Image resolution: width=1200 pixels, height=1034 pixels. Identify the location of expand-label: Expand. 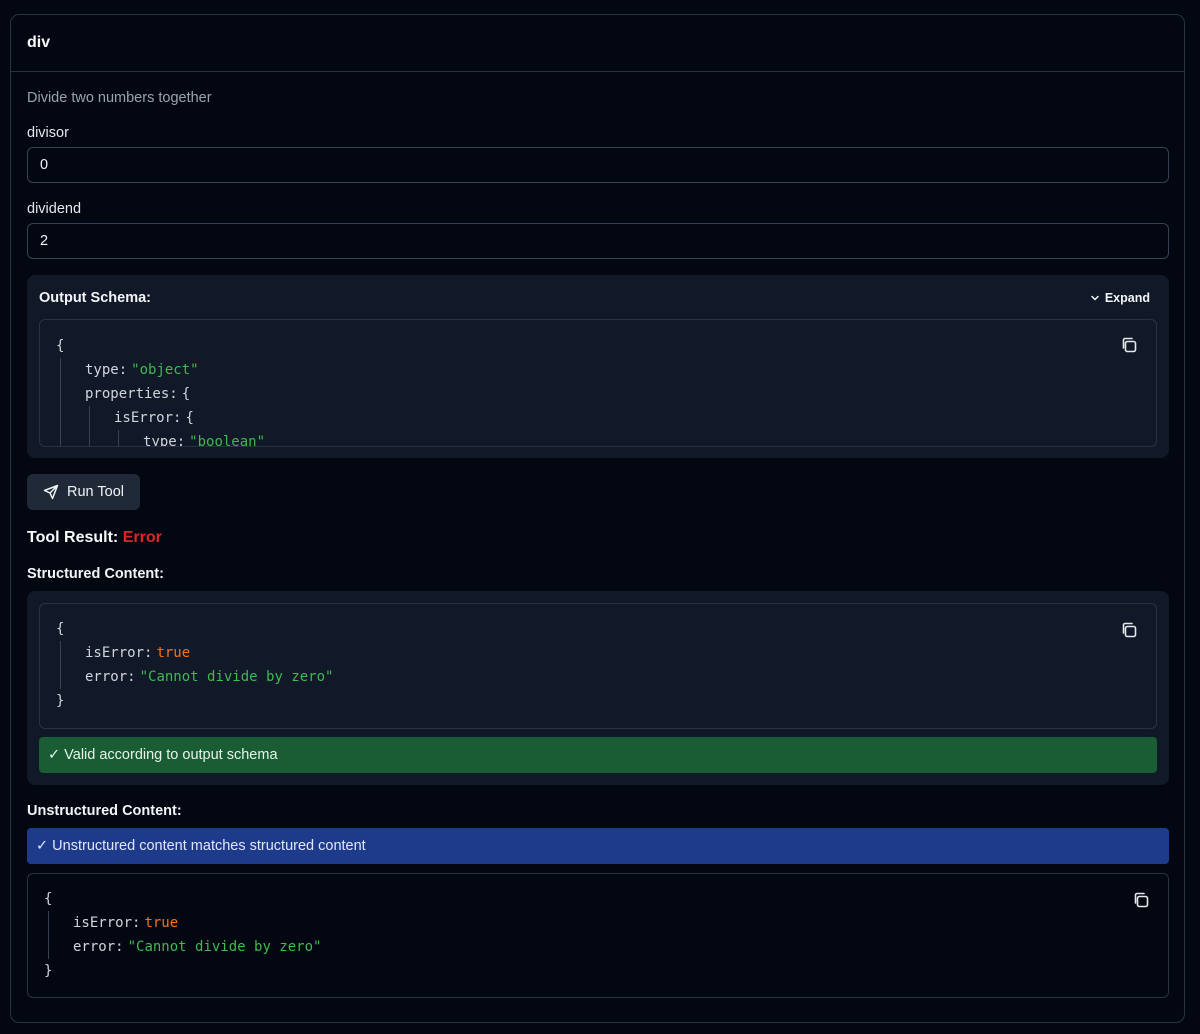
(1127, 298).